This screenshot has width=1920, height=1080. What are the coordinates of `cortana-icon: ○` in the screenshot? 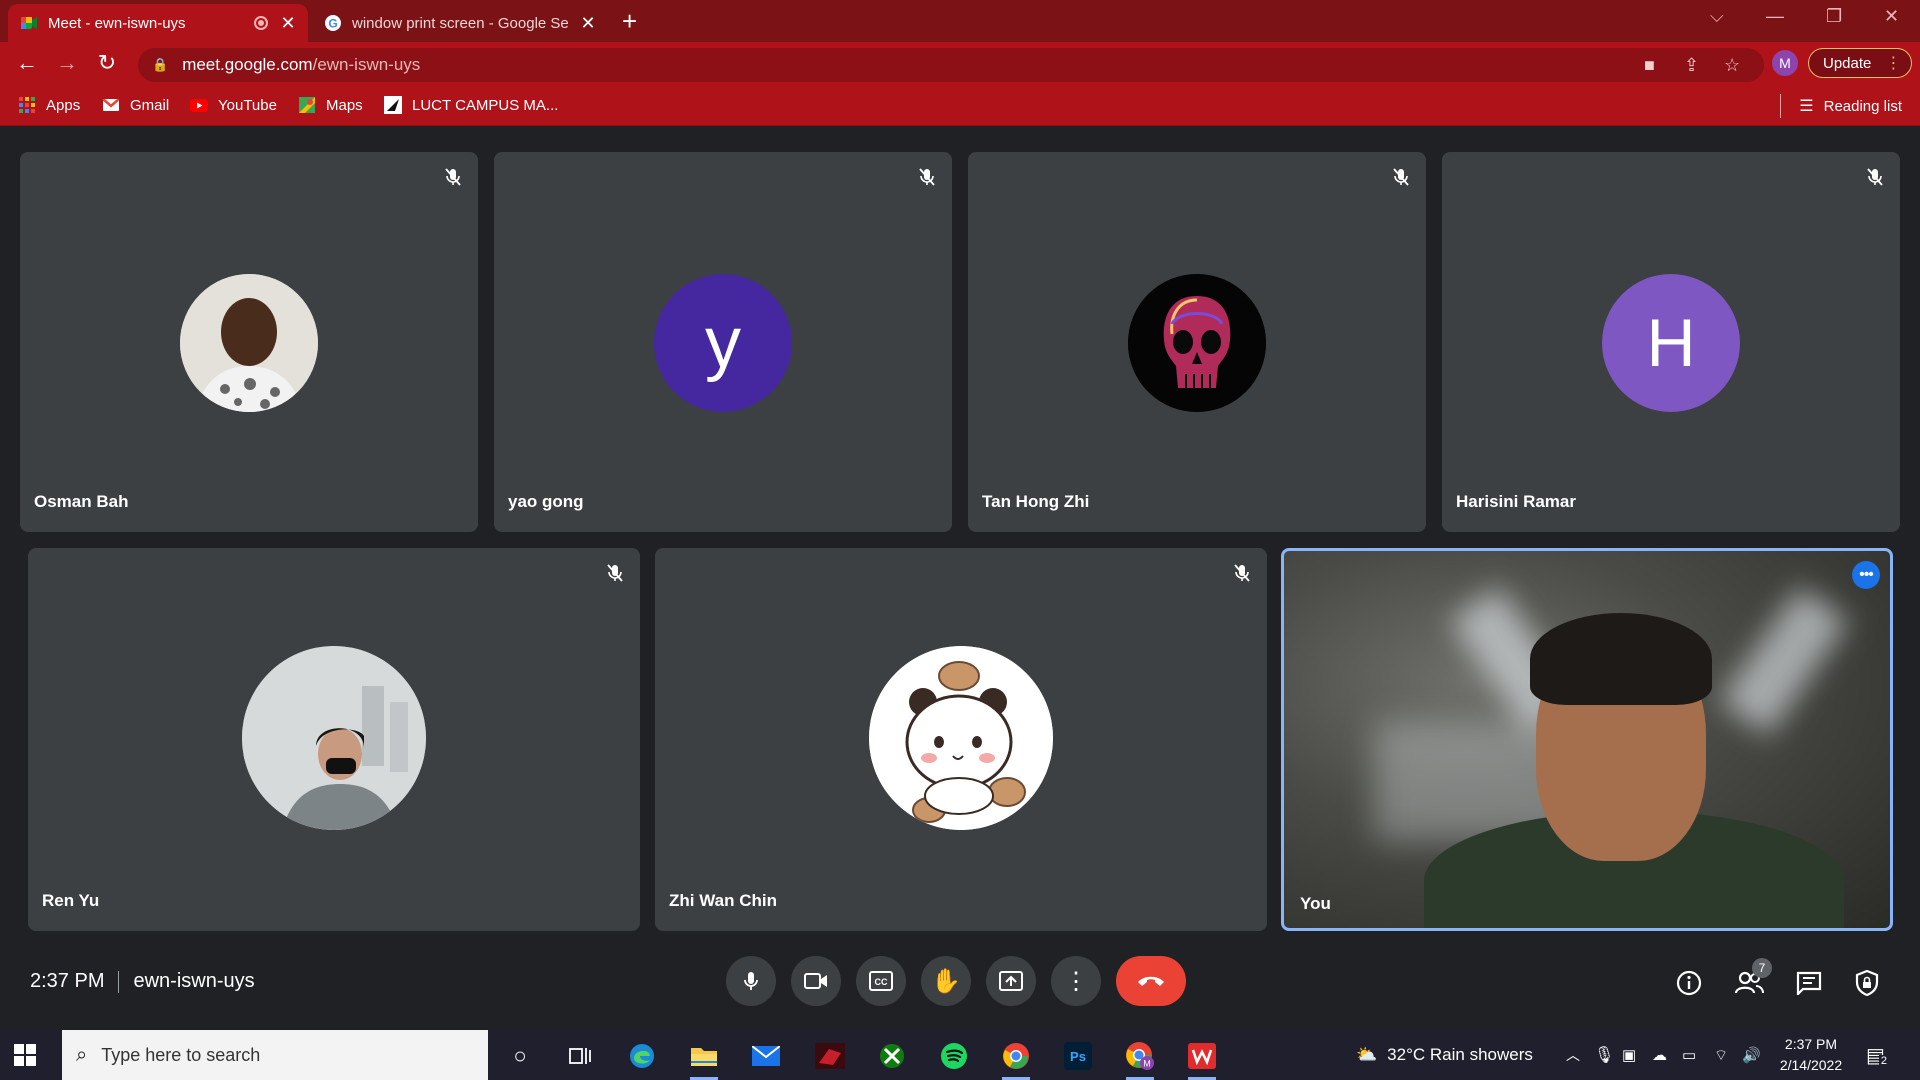 It's located at (520, 1056).